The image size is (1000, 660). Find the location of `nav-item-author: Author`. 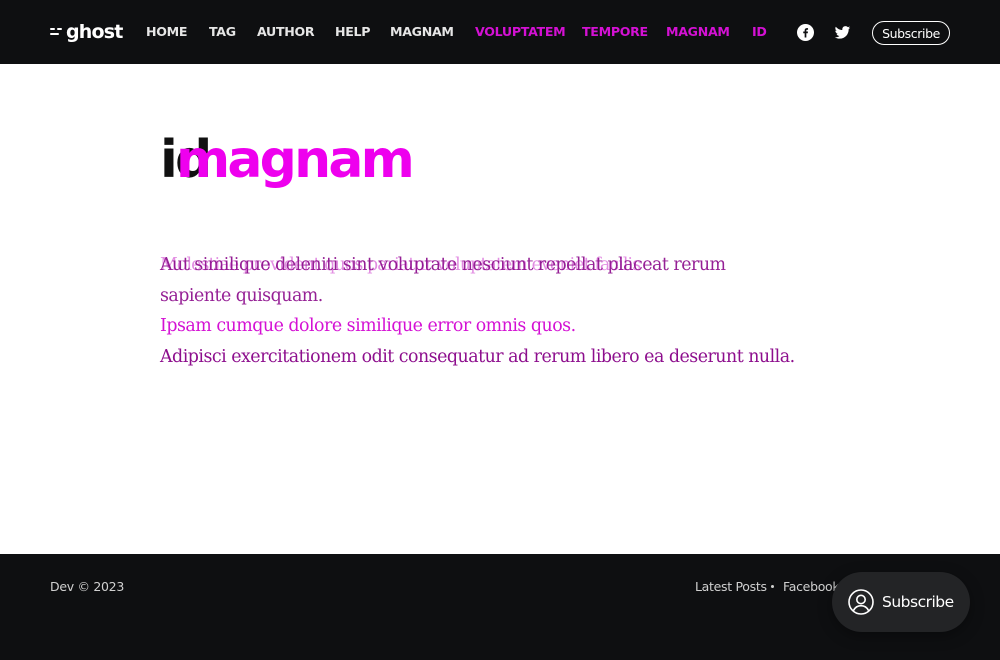

nav-item-author: Author is located at coordinates (286, 32).